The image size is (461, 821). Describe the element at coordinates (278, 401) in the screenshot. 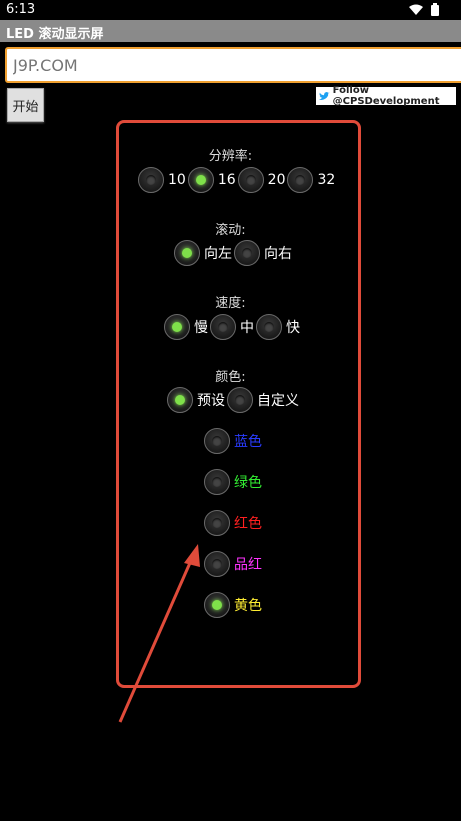

I see `color-mode-label: 自定义` at that location.